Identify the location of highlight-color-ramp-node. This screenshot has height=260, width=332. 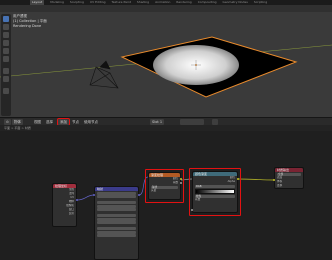
(215, 192).